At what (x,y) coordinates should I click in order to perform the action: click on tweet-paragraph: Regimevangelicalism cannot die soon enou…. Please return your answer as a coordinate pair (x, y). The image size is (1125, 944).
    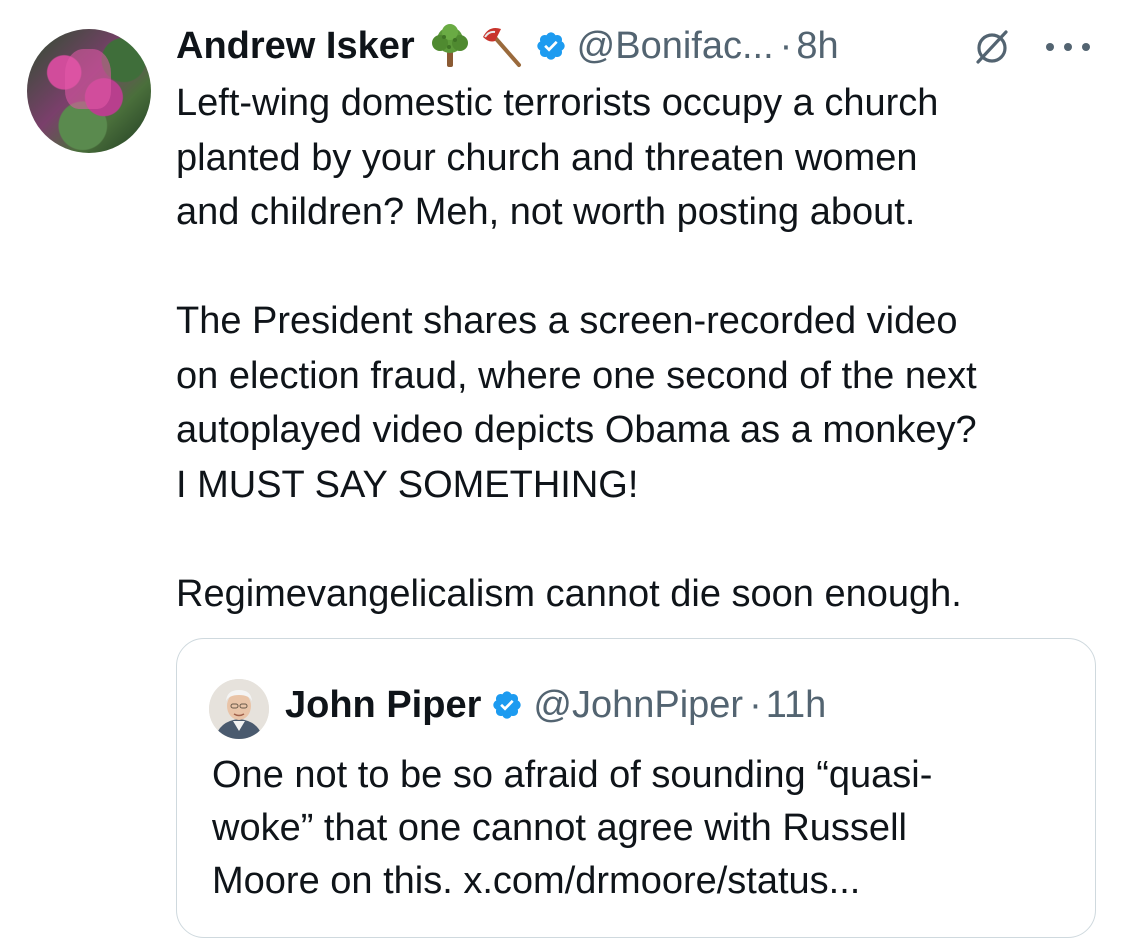
    Looking at the image, I should click on (569, 593).